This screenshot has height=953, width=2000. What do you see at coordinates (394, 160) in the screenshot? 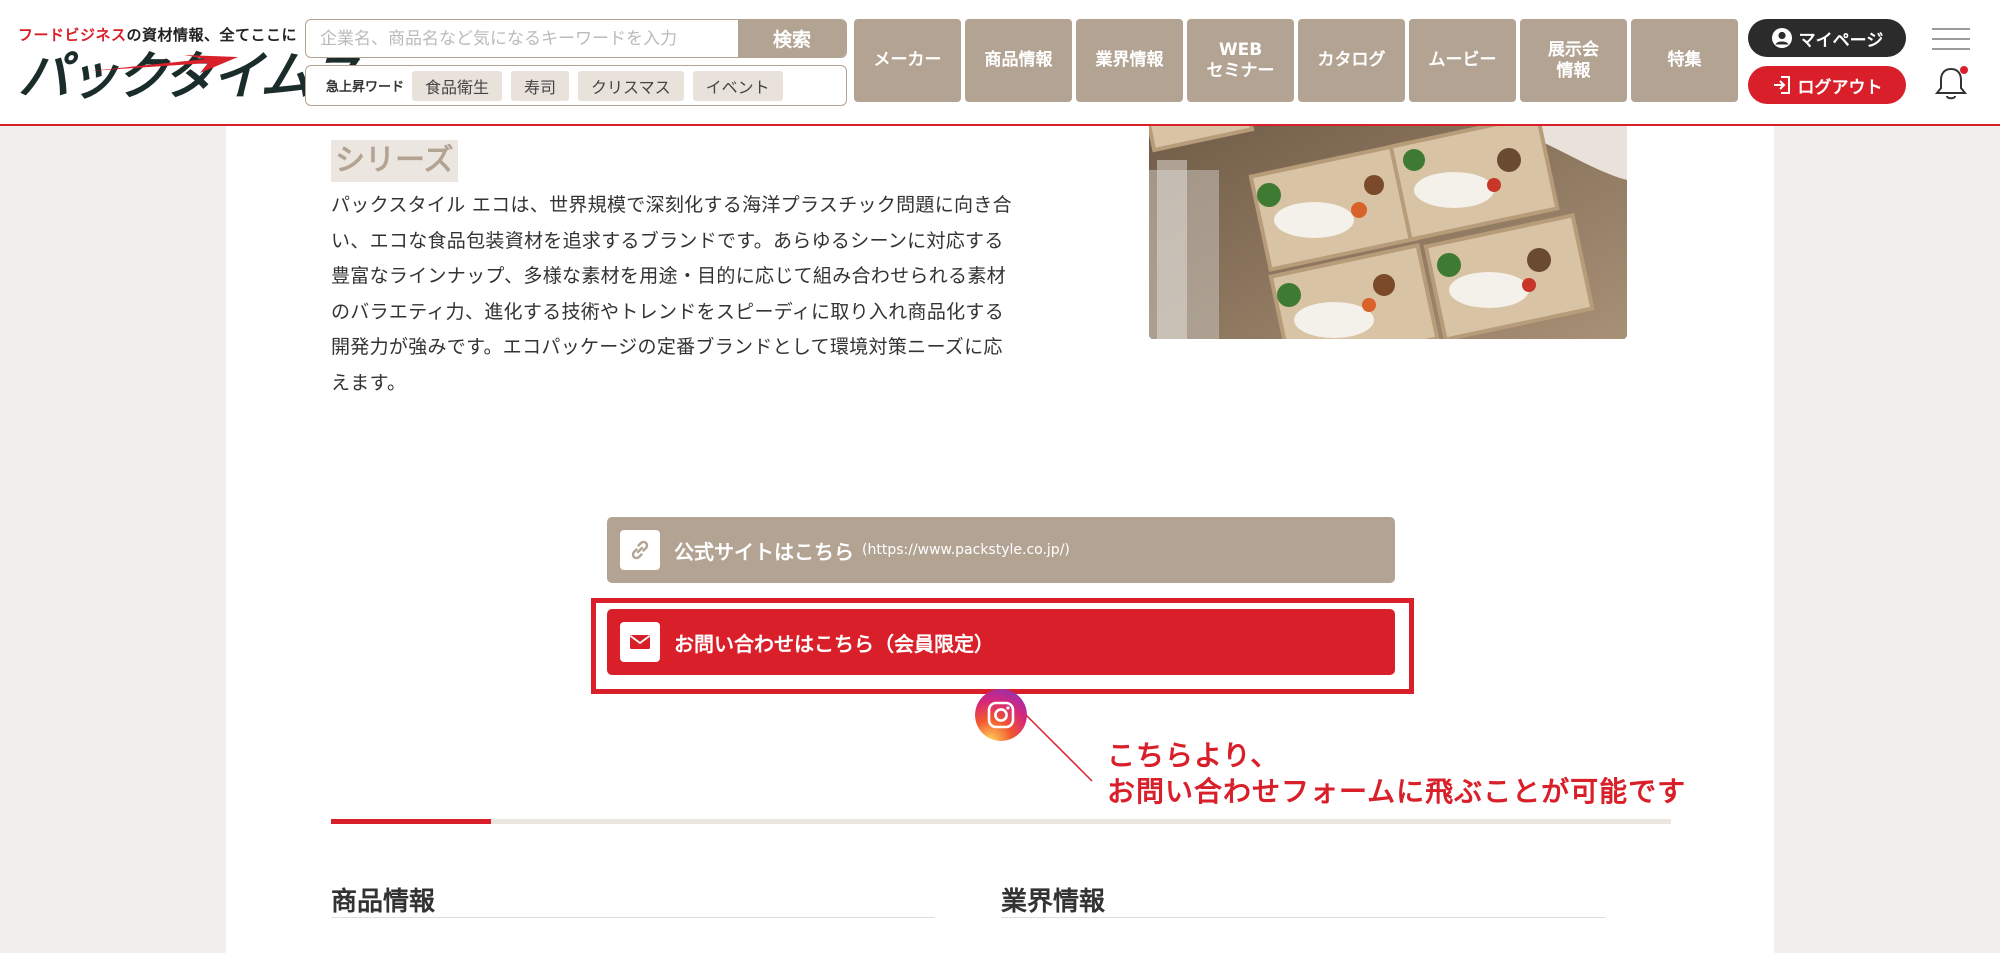
I see `section-heading: シリーズ` at bounding box center [394, 160].